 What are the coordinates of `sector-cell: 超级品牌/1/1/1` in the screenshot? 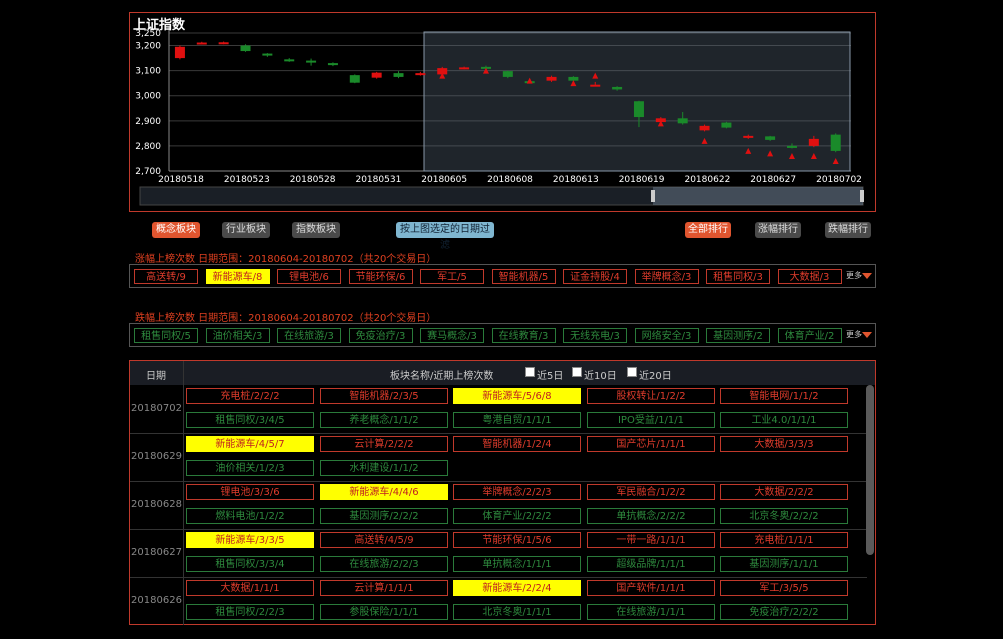 It's located at (651, 564).